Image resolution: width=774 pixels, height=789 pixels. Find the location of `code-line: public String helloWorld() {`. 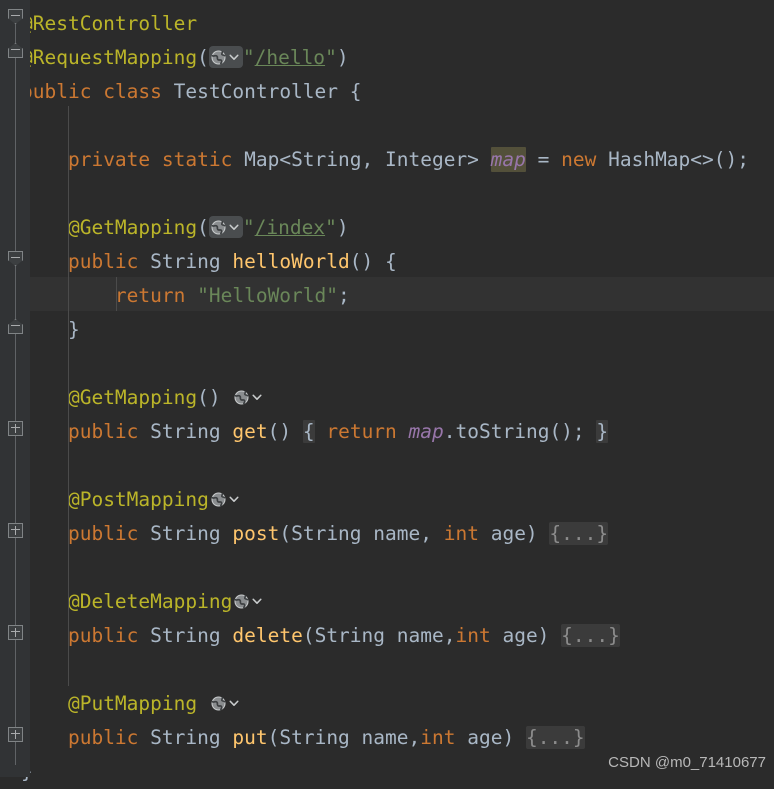

code-line: public String helloWorld() { is located at coordinates (209, 262).